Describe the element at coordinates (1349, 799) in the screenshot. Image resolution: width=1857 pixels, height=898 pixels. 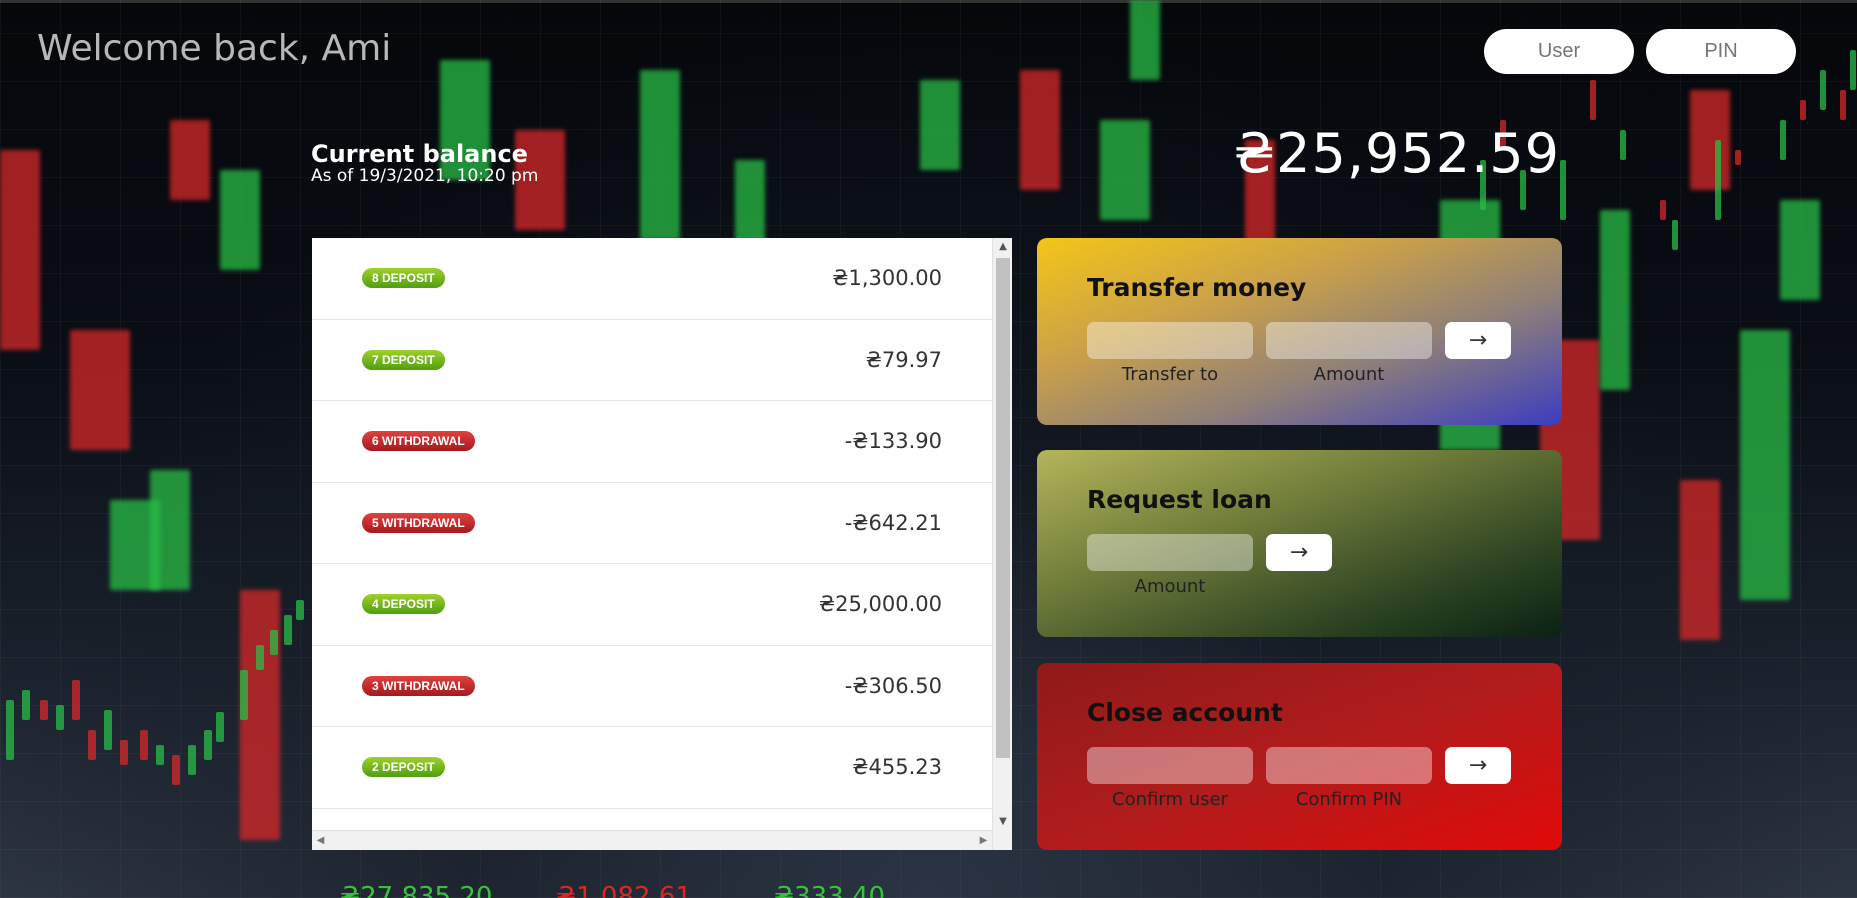
I see `close-pin-label: Confirm PIN` at that location.